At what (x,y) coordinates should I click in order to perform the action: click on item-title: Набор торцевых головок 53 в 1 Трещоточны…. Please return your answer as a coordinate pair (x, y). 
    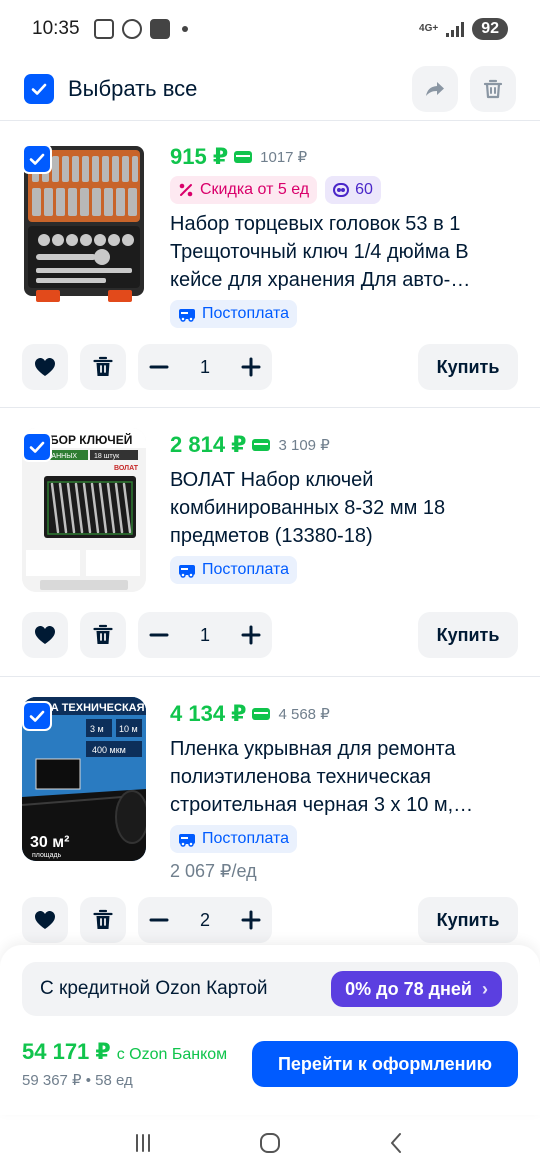
    Looking at the image, I should click on (345, 252).